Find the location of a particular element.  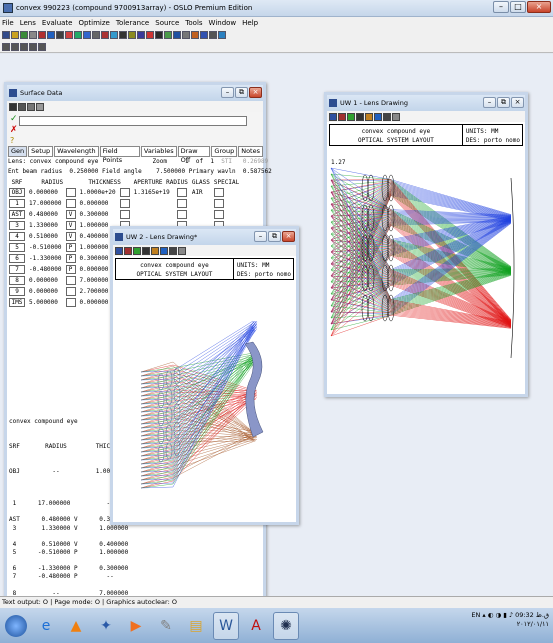

surface-row: OBJ 0.000000 1.0000e+20 1.3165e+19 AIR is located at coordinates (124, 192).